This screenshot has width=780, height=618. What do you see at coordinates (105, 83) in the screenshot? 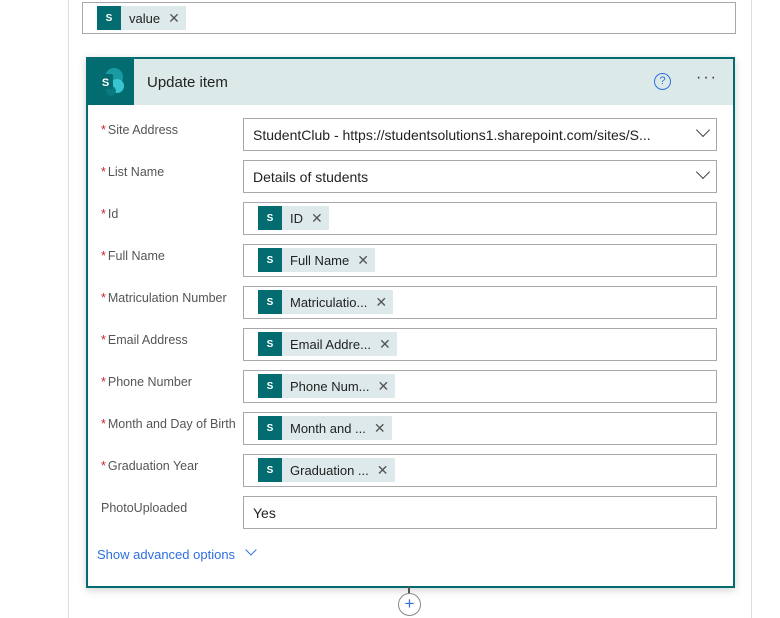
I see `svg-text: S` at bounding box center [105, 83].